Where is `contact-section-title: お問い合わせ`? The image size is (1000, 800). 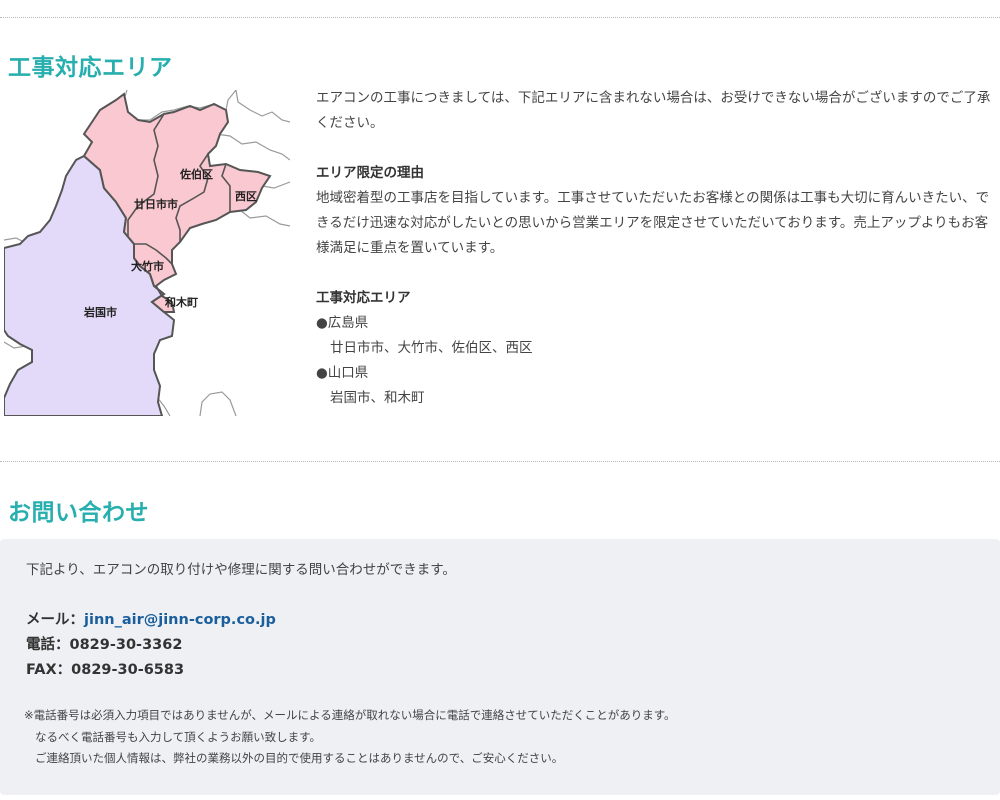 contact-section-title: お問い合わせ is located at coordinates (78, 513).